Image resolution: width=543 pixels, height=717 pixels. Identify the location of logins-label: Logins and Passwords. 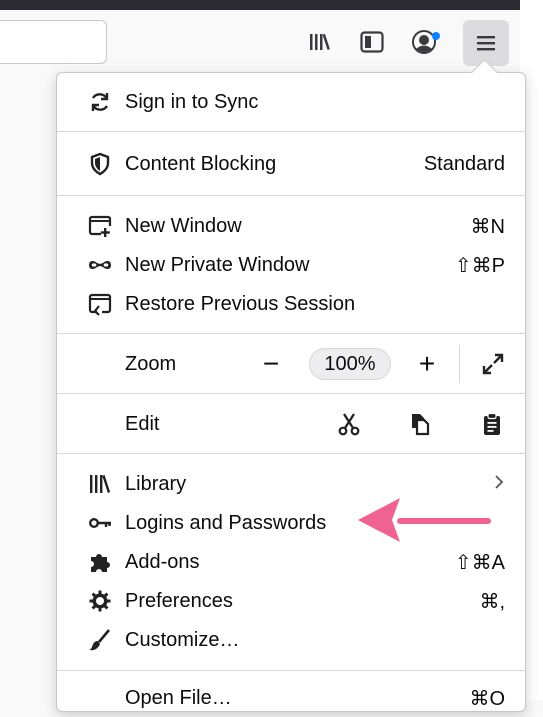
(226, 522).